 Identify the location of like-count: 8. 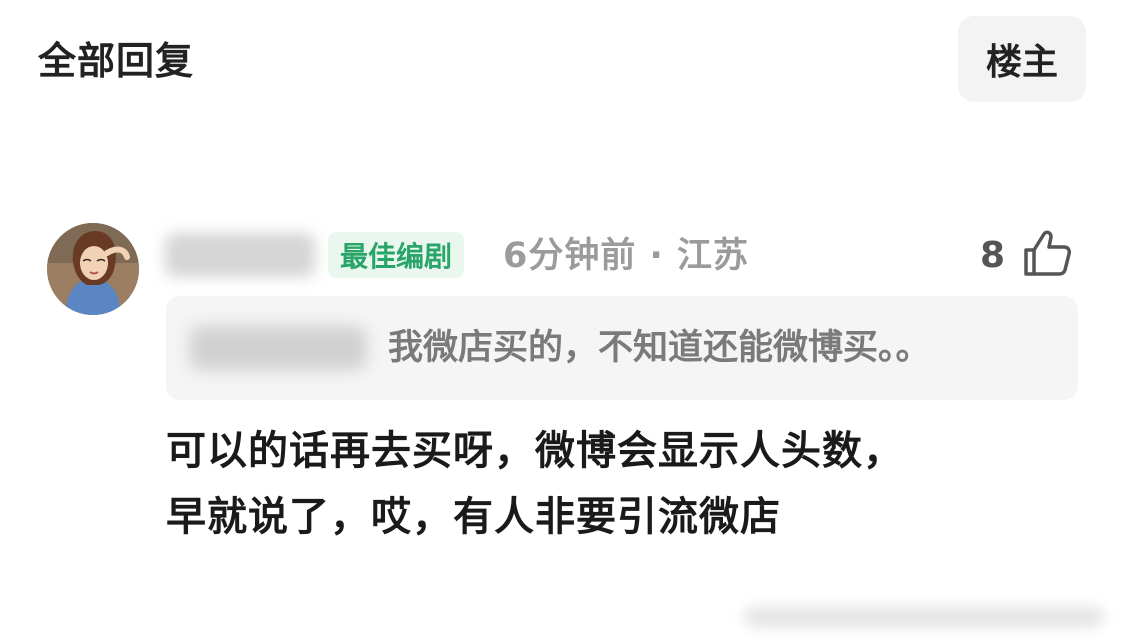
(993, 255).